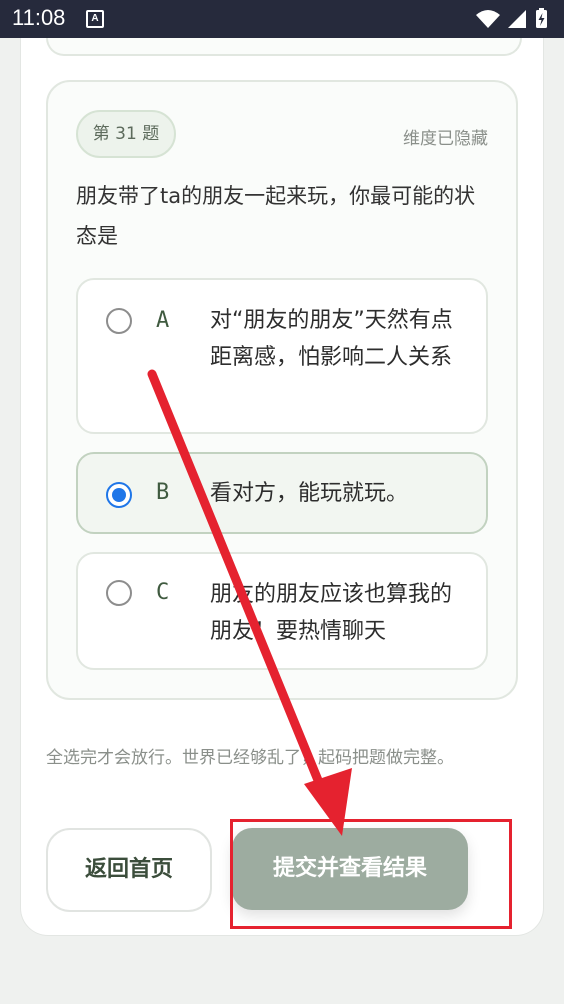  What do you see at coordinates (331, 339) in the screenshot?
I see `option-text: 对“朋友的朋友”天然有点距离感，怕影响二人关系` at bounding box center [331, 339].